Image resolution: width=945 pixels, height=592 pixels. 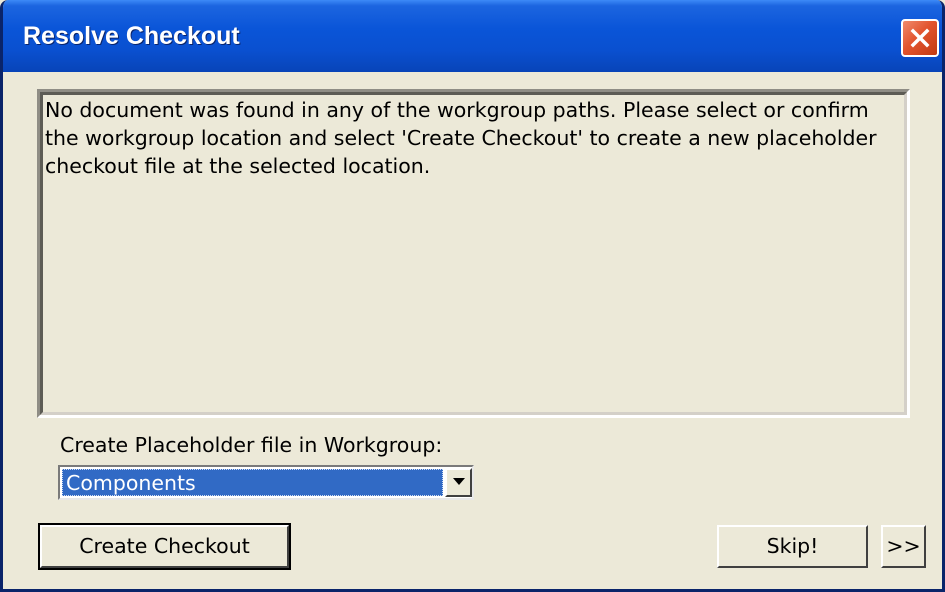 What do you see at coordinates (903, 546) in the screenshot?
I see `more-button: >>` at bounding box center [903, 546].